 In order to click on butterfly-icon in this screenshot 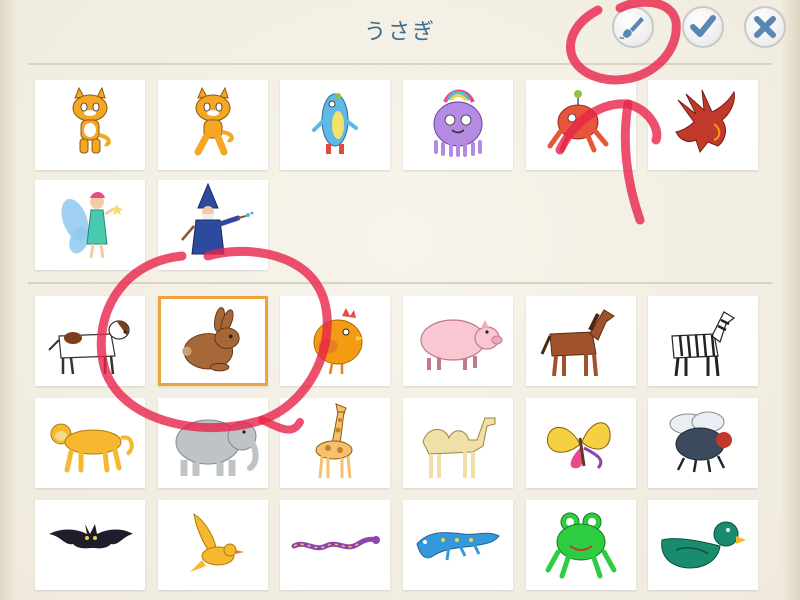, I will do `click(579, 446)`.